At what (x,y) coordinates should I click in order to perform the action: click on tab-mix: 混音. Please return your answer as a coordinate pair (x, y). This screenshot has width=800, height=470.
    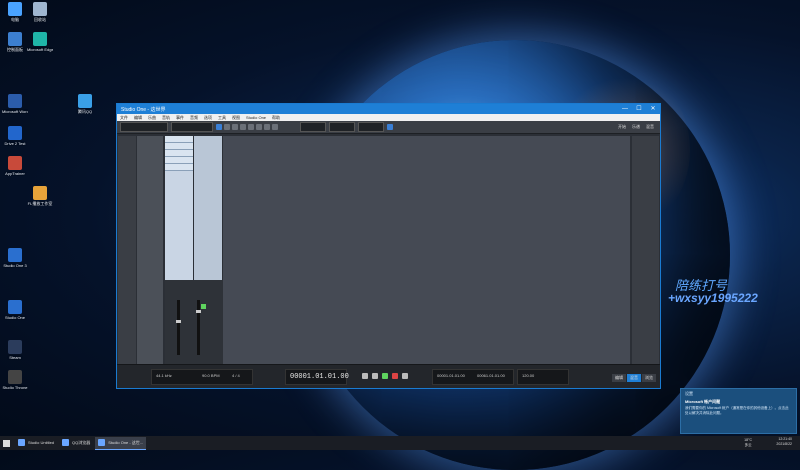
    Looking at the image, I should click on (634, 378).